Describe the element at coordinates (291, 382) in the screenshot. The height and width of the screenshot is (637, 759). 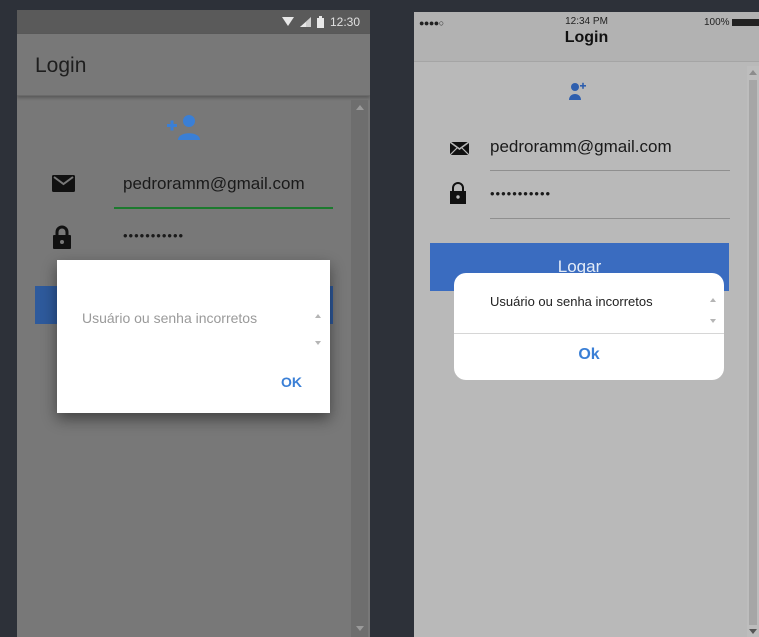
I see `ok-button: OK` at that location.